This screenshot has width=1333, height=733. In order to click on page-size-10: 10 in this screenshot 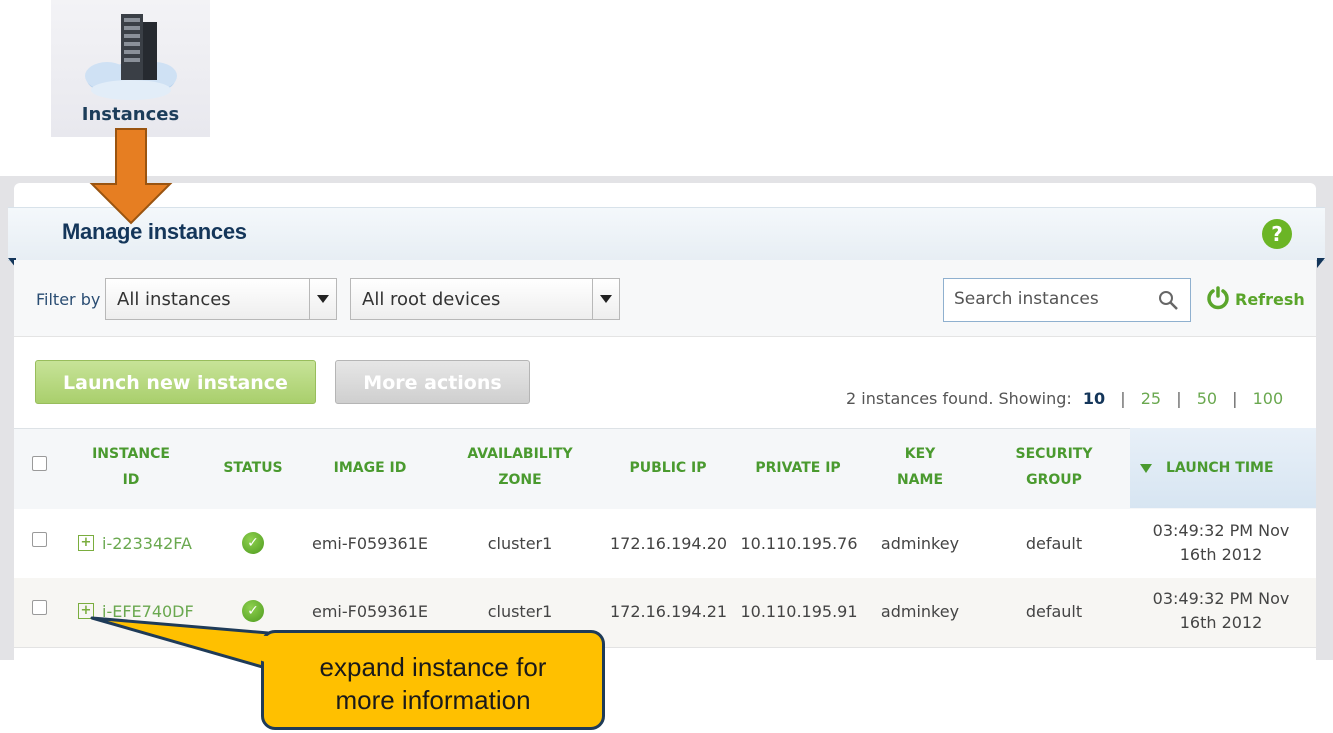, I will do `click(1094, 398)`.